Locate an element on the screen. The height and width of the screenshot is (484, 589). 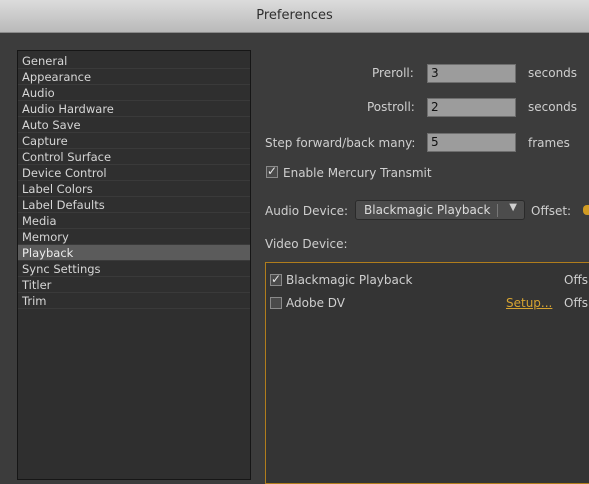
device-checkbox: ✓ is located at coordinates (276, 279).